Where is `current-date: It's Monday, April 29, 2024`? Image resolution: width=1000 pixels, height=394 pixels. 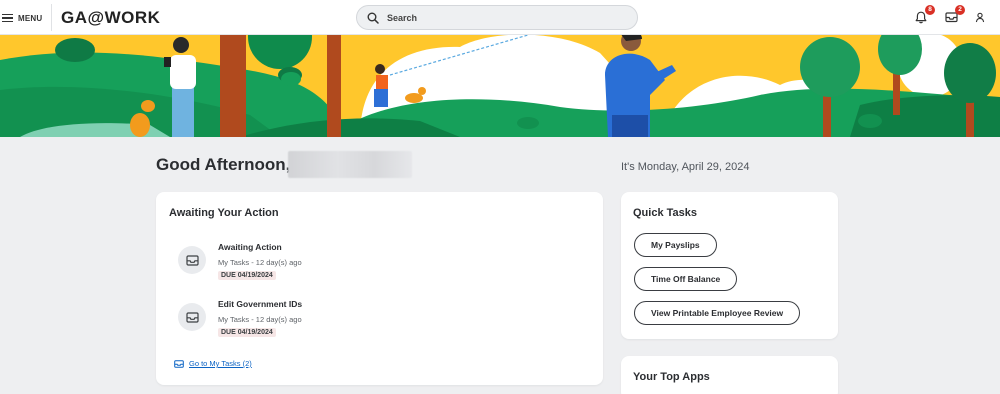
current-date: It's Monday, April 29, 2024 is located at coordinates (685, 167).